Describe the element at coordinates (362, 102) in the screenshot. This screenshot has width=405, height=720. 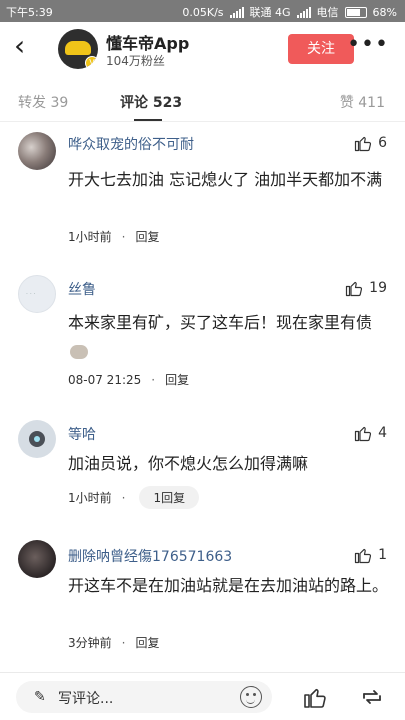
I see `tab-like: 赞 411` at that location.